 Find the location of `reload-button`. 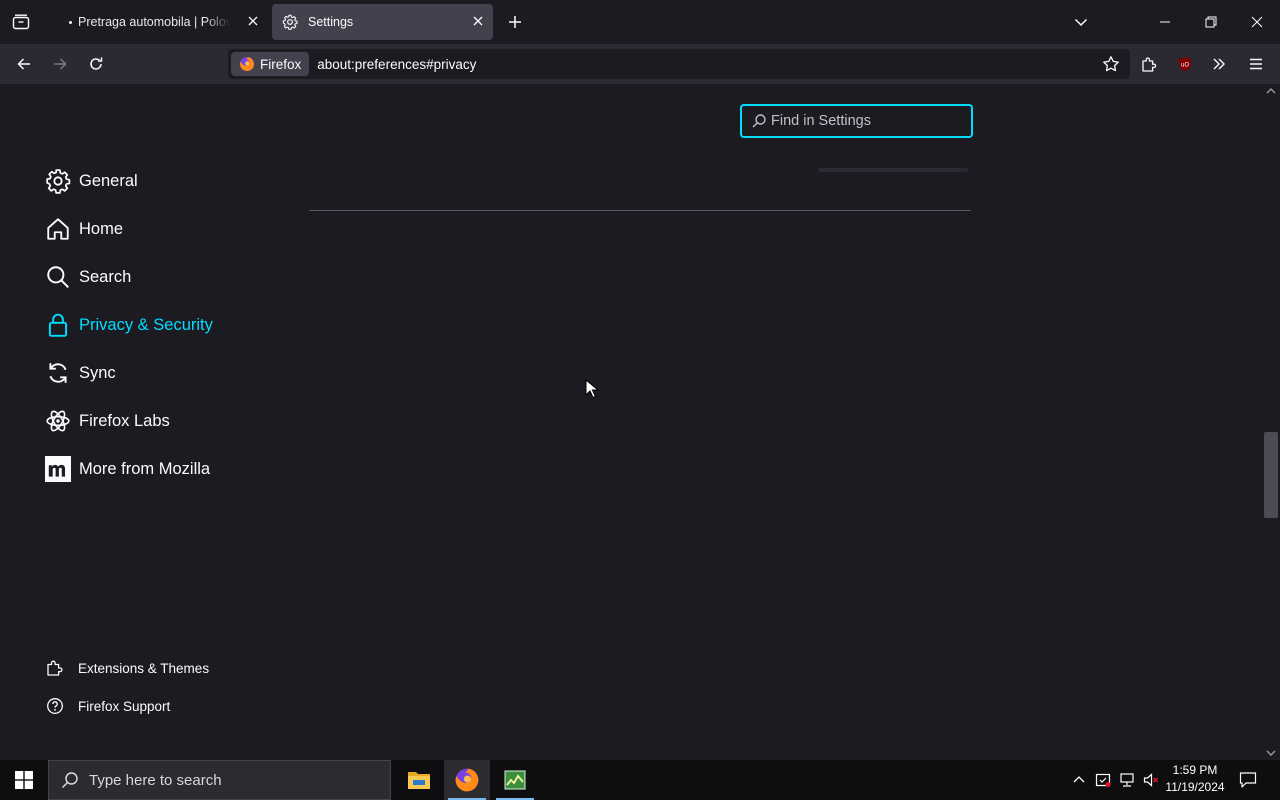

reload-button is located at coordinates (96, 64).